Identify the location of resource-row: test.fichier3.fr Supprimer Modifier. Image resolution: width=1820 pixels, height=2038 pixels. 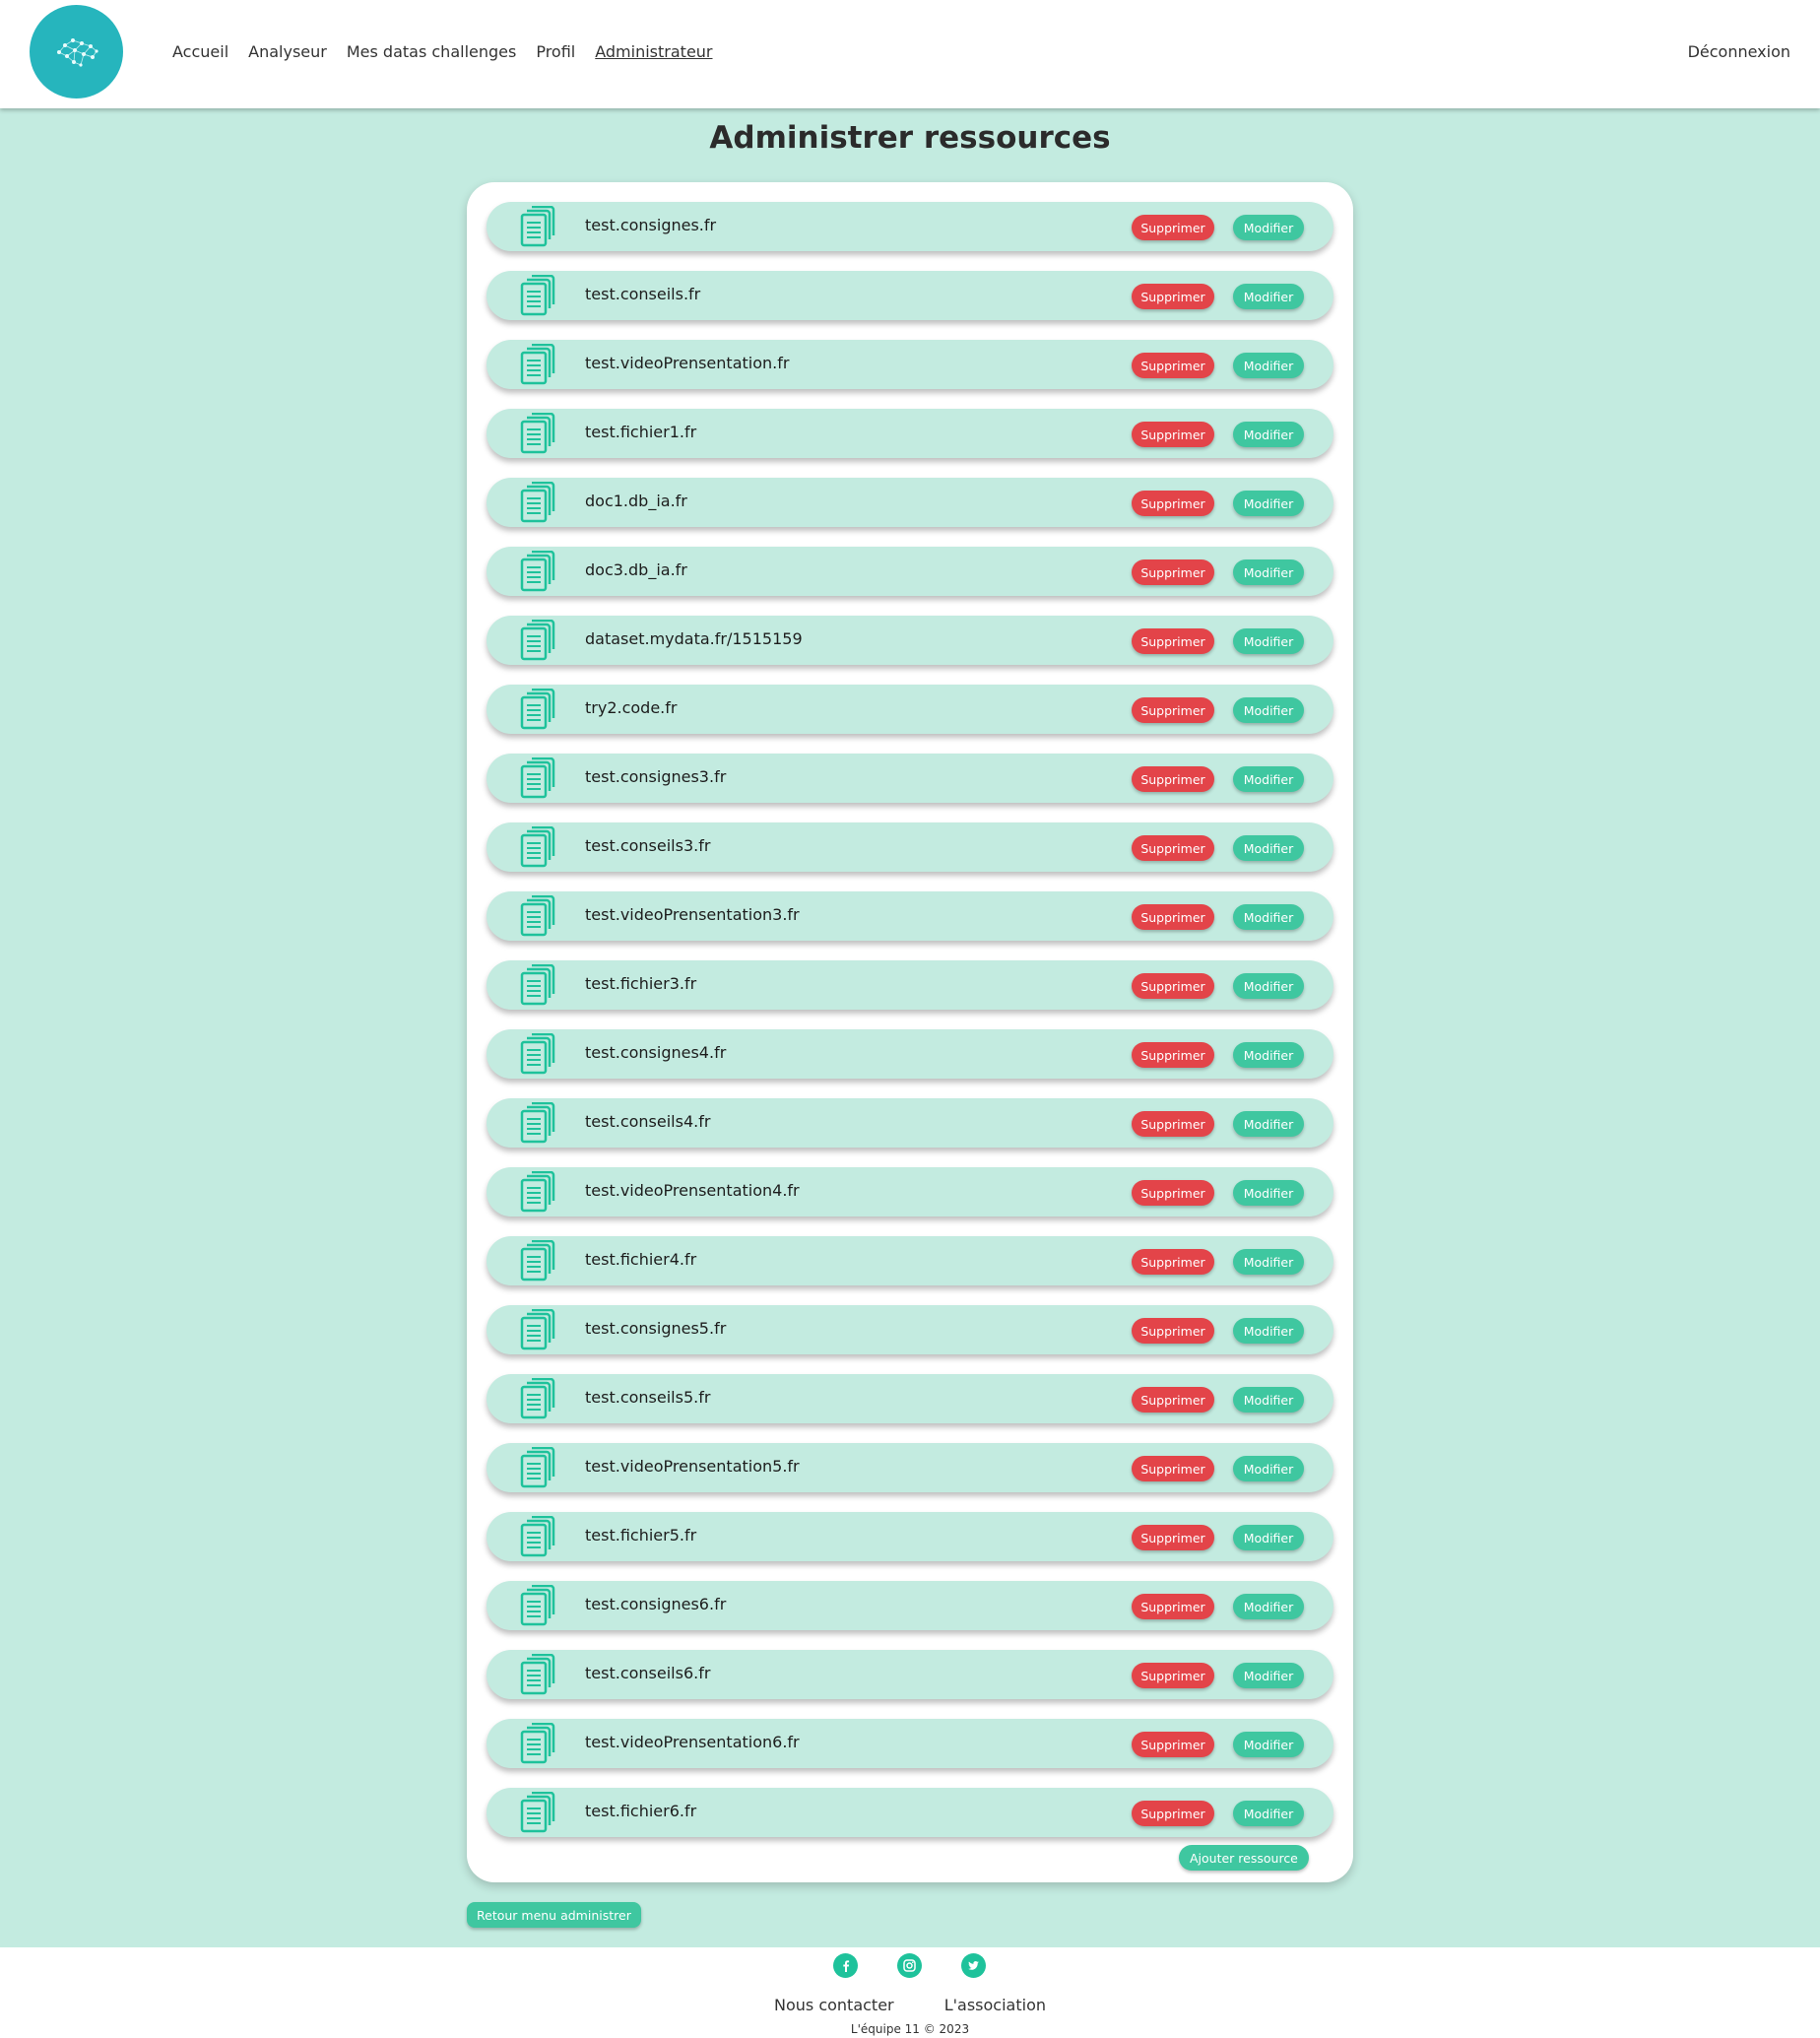
(910, 985).